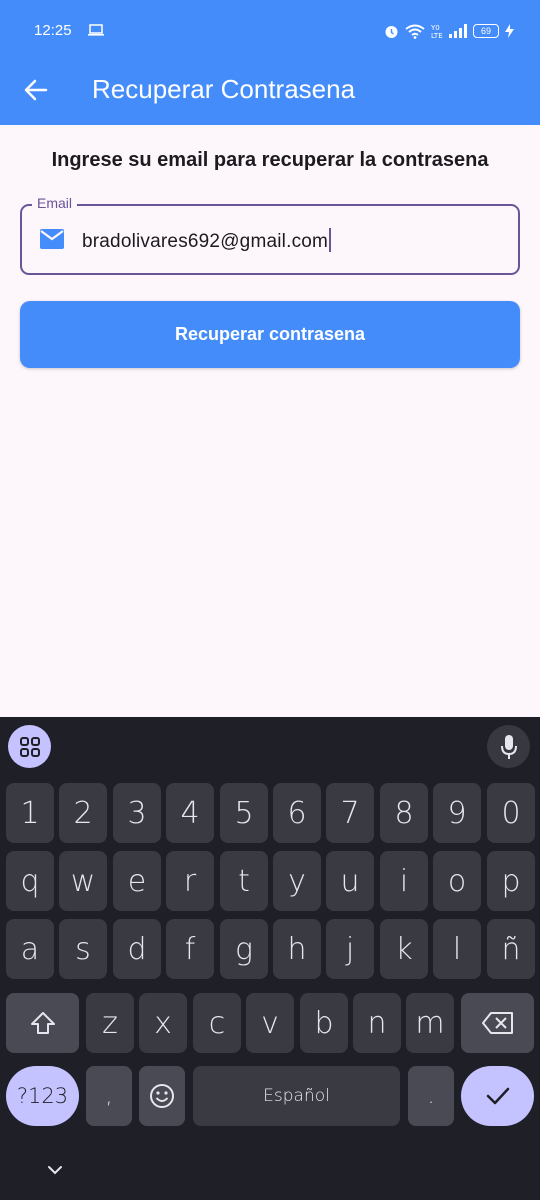 The width and height of the screenshot is (540, 1200). What do you see at coordinates (270, 334) in the screenshot?
I see `recover-password-button: Recuperar contrasena` at bounding box center [270, 334].